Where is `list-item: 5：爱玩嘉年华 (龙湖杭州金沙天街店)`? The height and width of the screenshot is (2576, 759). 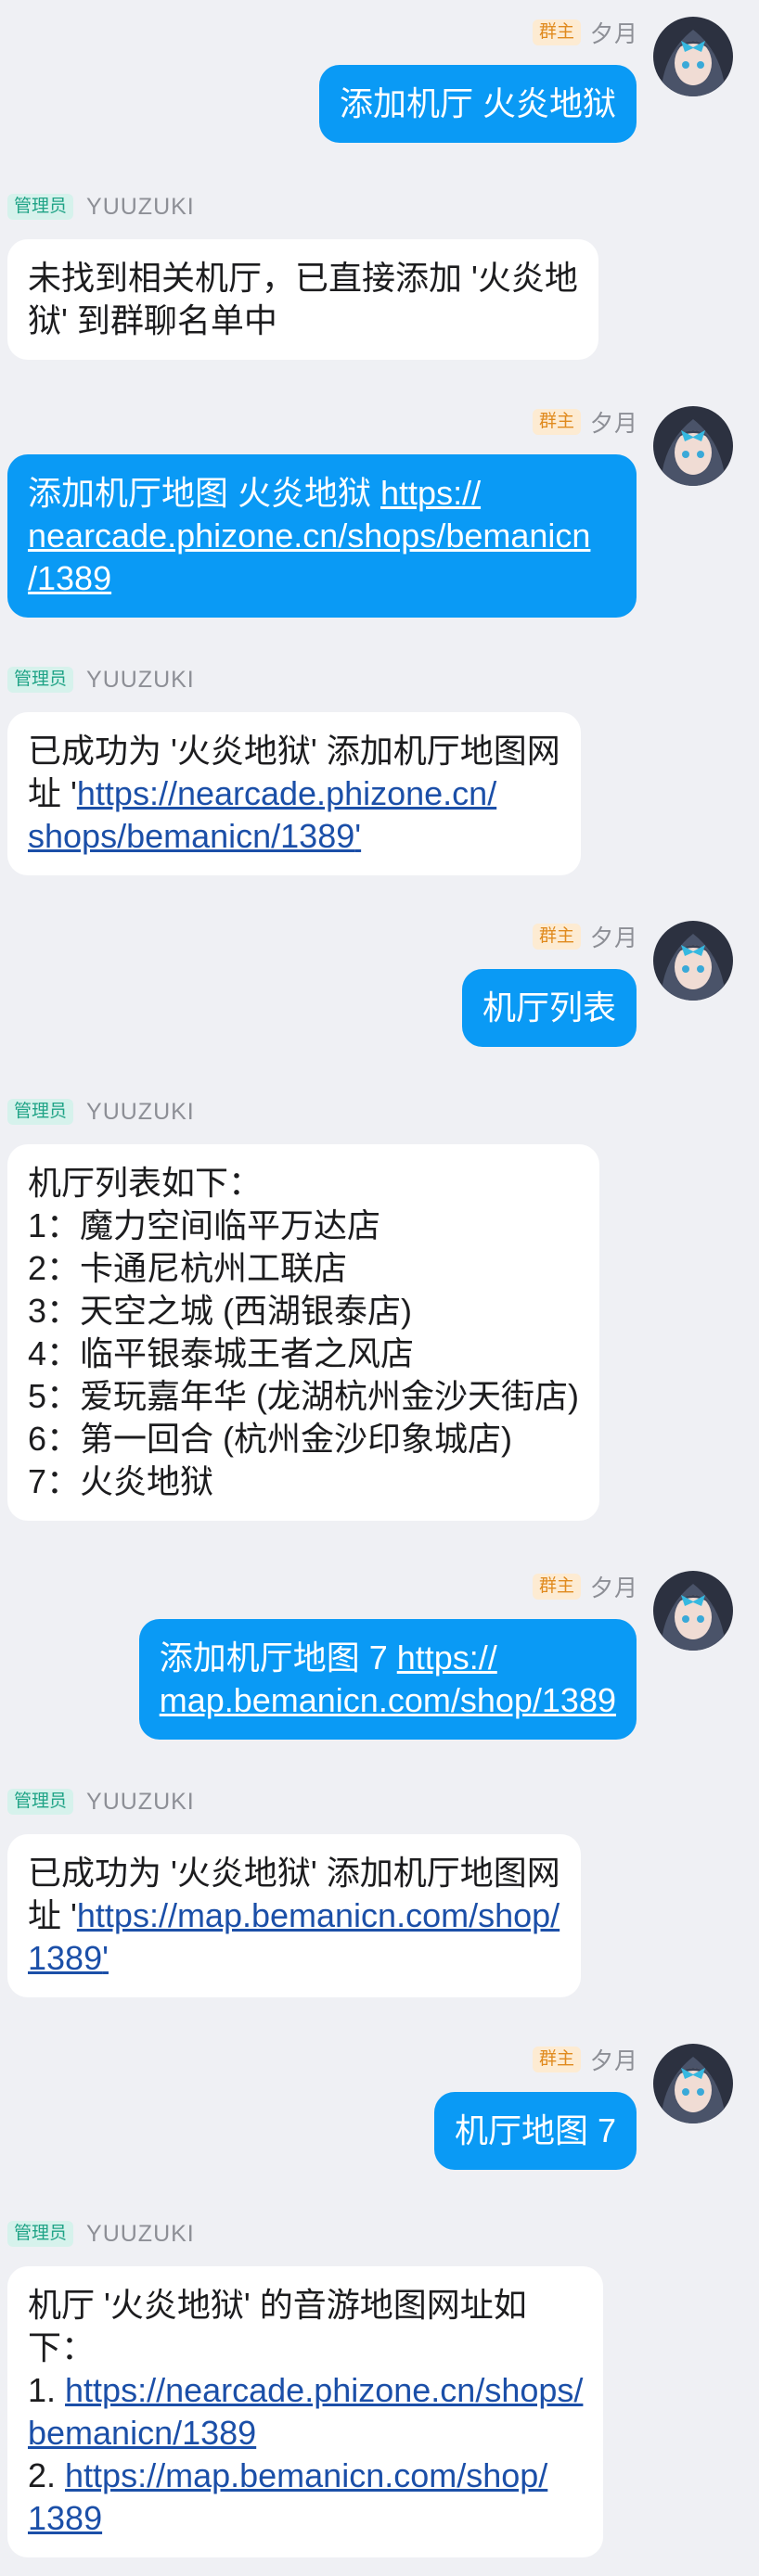 list-item: 5：爱玩嘉年华 (龙湖杭州金沙天街店) is located at coordinates (304, 1396).